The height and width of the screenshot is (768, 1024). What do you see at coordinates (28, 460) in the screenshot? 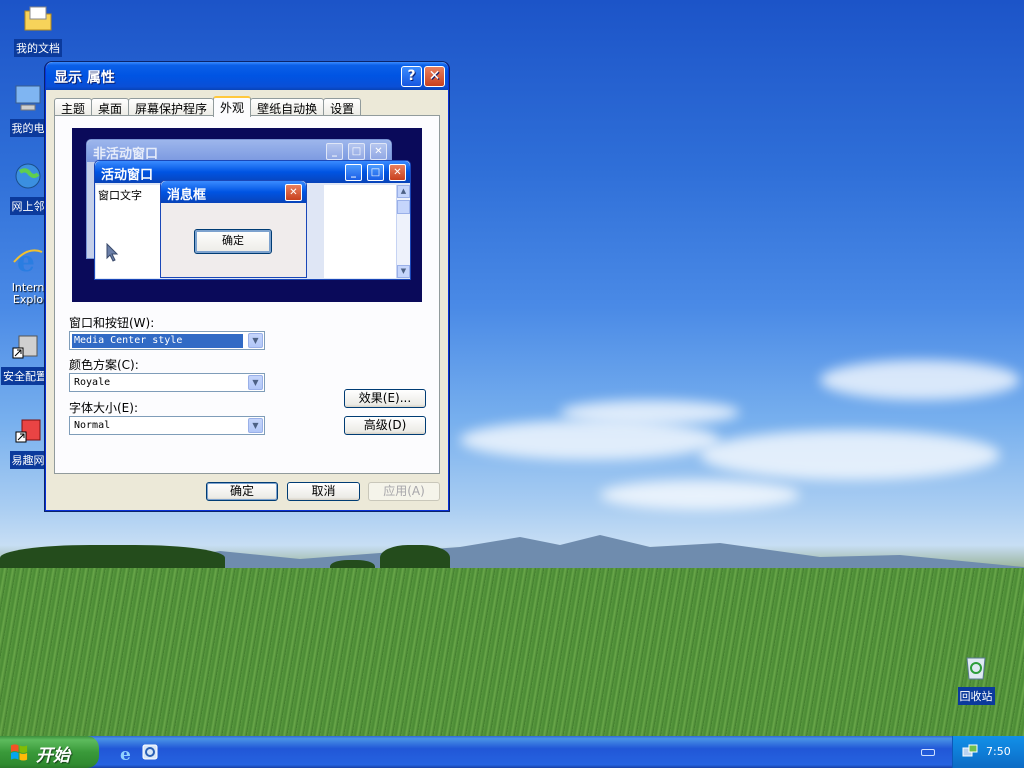
I see `desktop-icon-label: 易趣网` at bounding box center [28, 460].